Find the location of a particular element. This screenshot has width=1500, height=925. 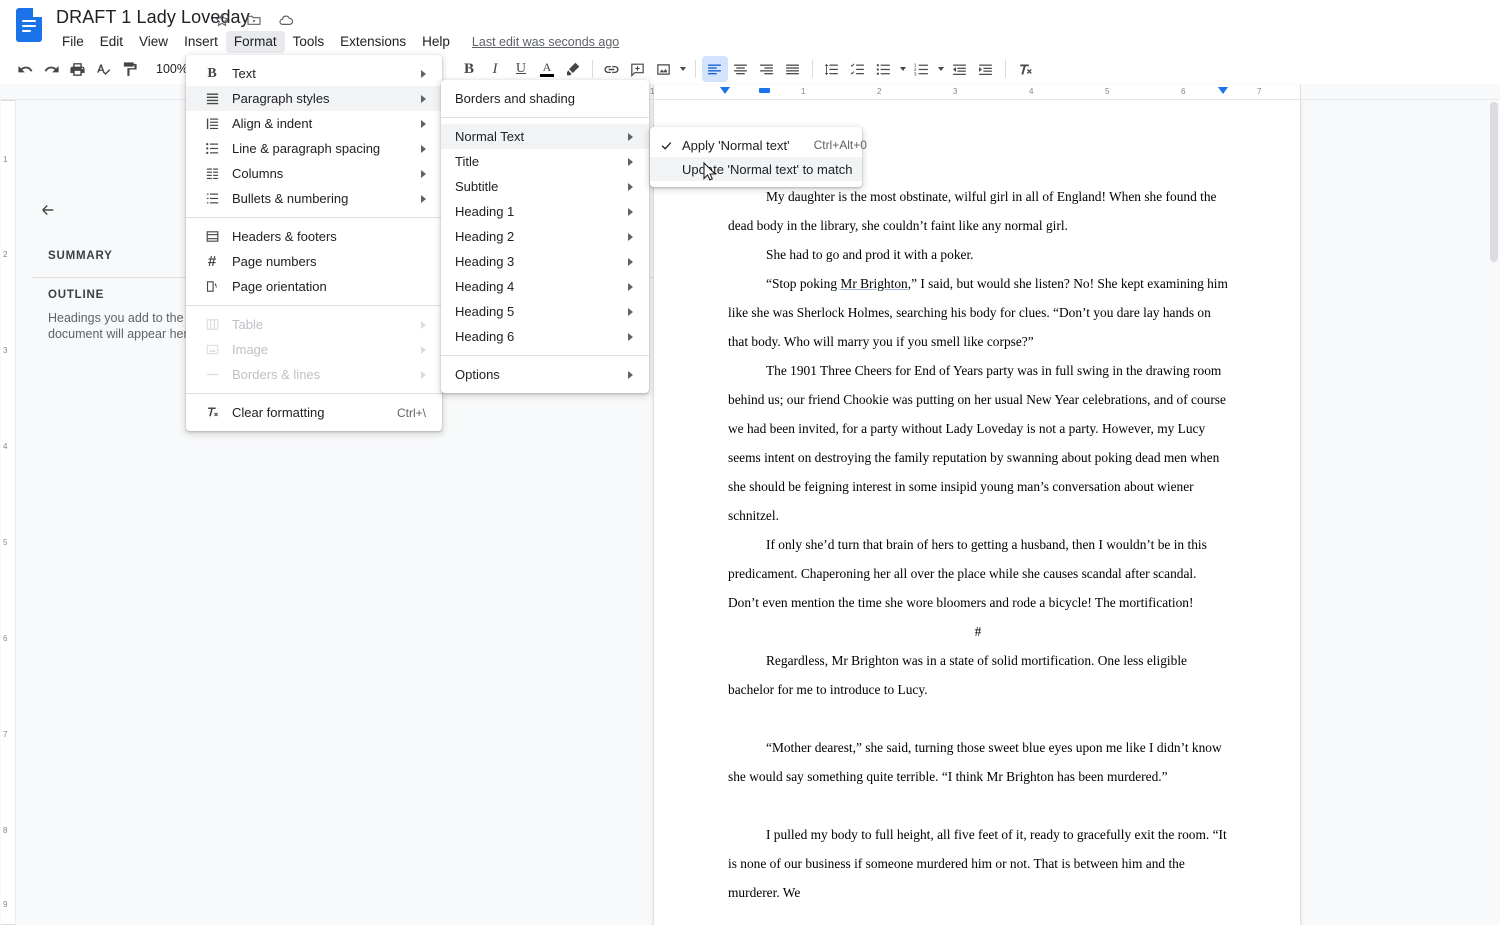

submenu-item-borders-and-shading: Borders and shading is located at coordinates (545, 98).